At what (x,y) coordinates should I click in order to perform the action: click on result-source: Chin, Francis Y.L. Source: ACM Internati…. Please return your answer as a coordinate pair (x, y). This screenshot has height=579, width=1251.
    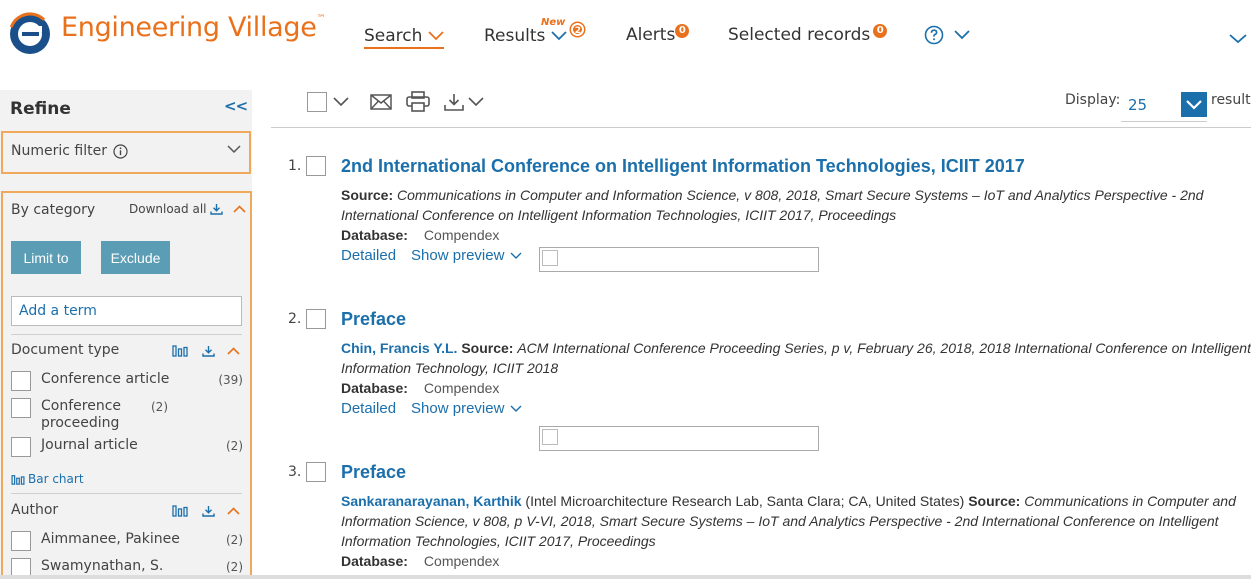
    Looking at the image, I should click on (796, 348).